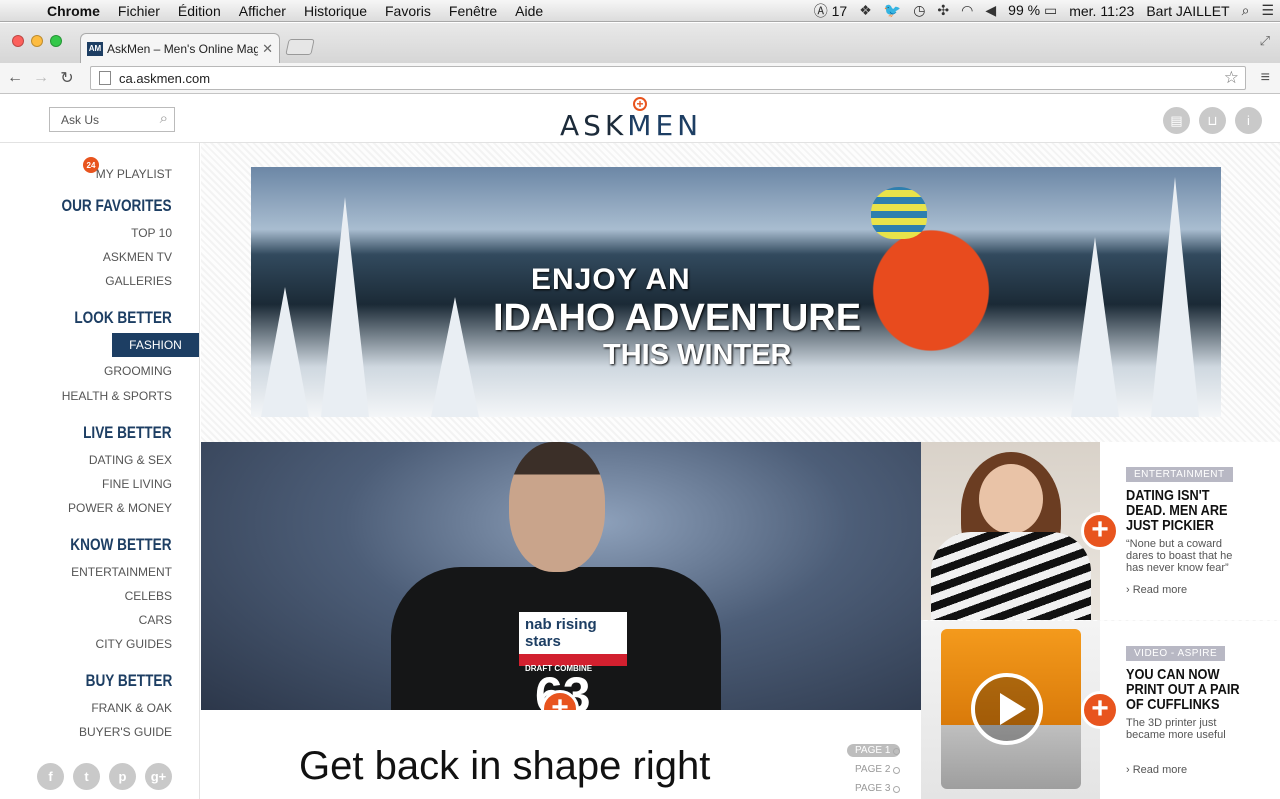  Describe the element at coordinates (164, 118) in the screenshot. I see `search-icon: ⌕` at that location.